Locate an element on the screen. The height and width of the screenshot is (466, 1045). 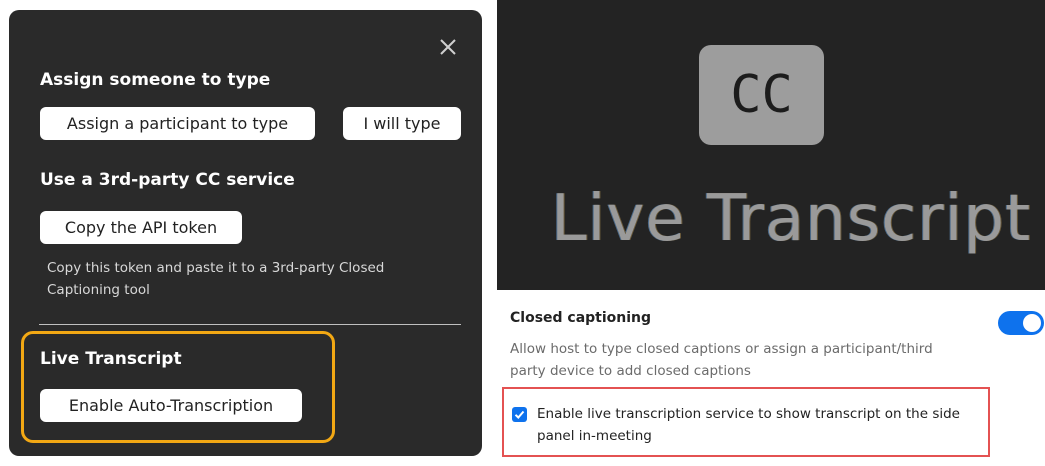
close-icon is located at coordinates (448, 47).